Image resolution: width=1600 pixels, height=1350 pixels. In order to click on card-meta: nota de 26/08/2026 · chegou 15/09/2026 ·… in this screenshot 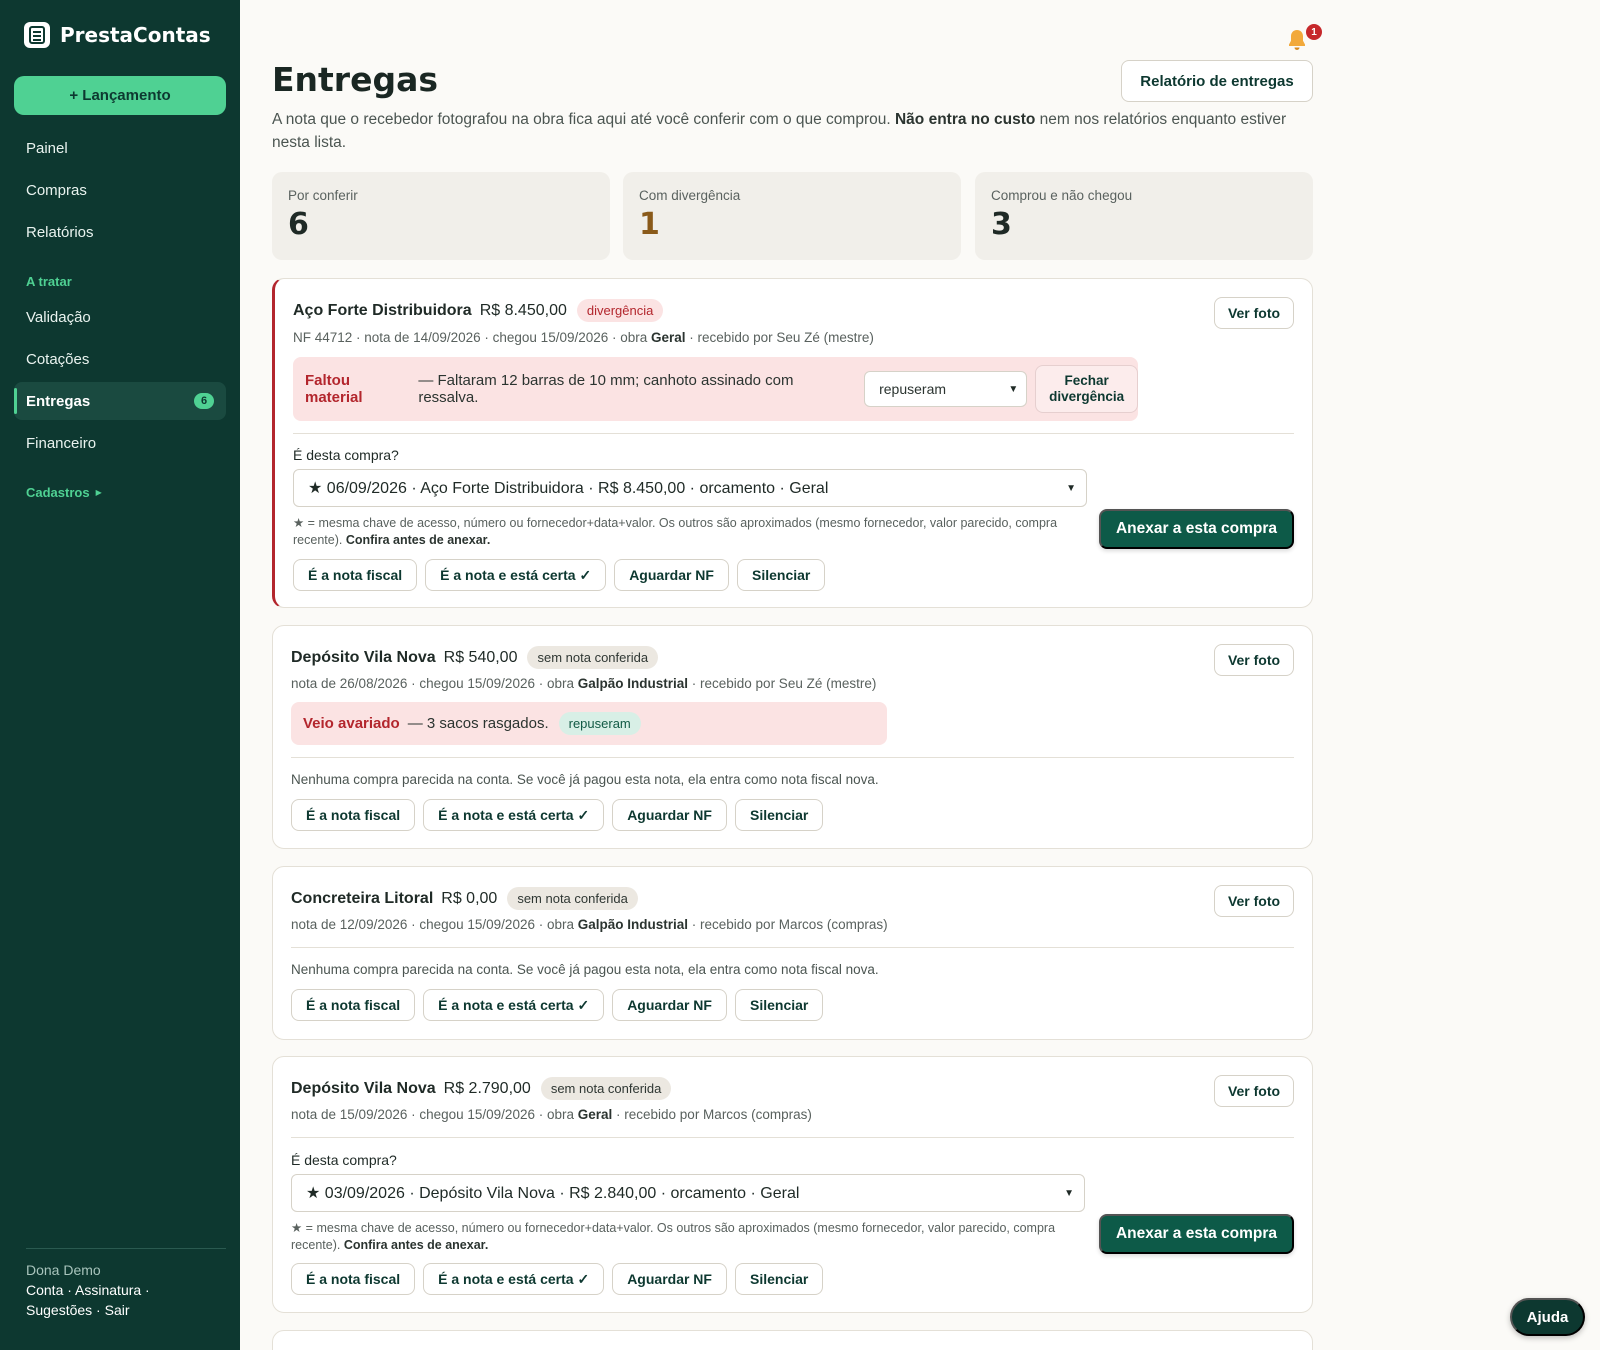, I will do `click(583, 683)`.